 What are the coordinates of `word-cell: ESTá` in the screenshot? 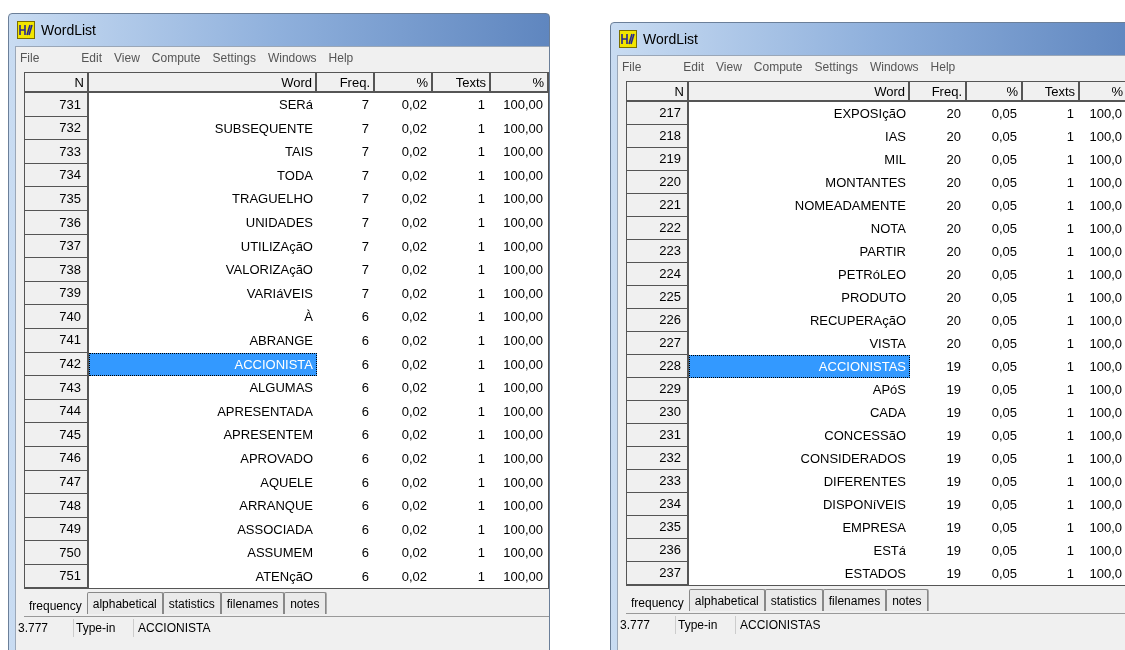 It's located at (799, 550).